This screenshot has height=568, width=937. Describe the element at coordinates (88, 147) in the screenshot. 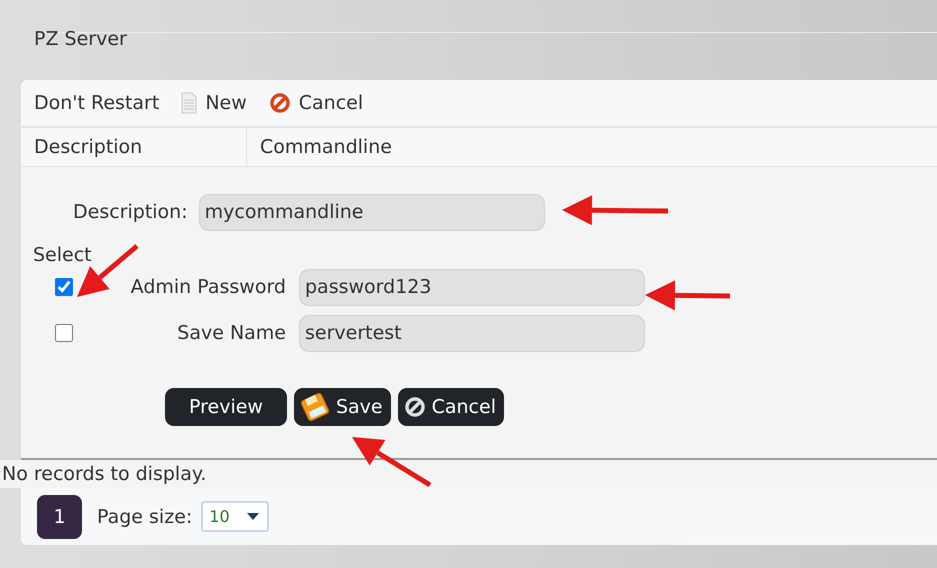

I see `column-header: Description` at that location.